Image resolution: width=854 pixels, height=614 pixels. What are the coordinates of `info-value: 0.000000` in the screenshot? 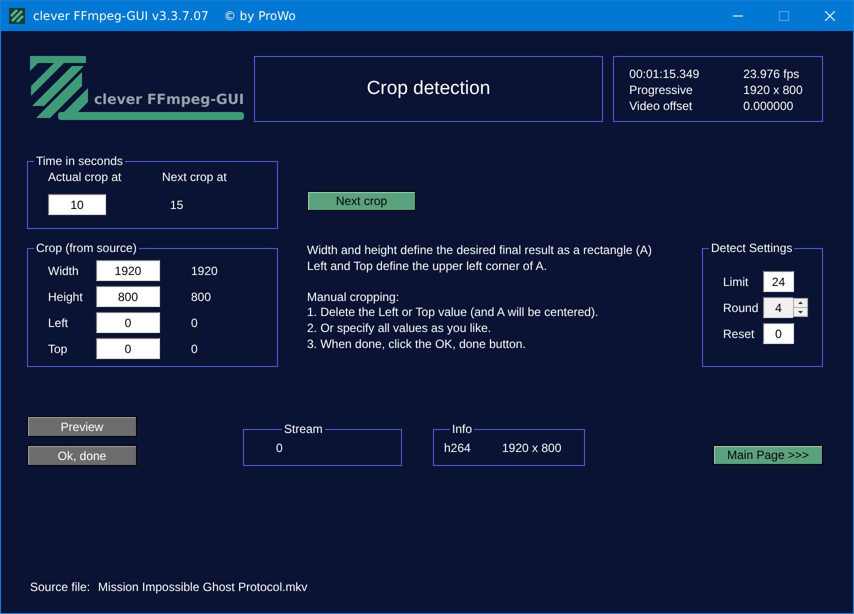 It's located at (768, 106).